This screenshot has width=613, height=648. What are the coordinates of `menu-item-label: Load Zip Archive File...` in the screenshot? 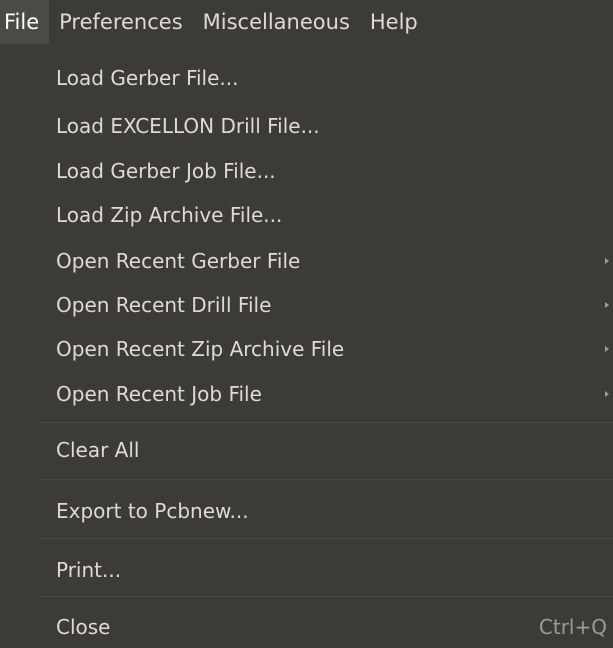 It's located at (169, 215).